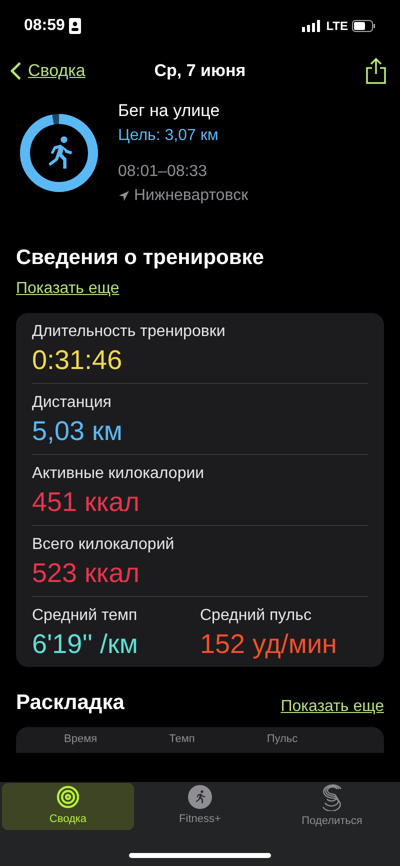  What do you see at coordinates (256, 616) in the screenshot?
I see `metric-label: Средний пульс` at bounding box center [256, 616].